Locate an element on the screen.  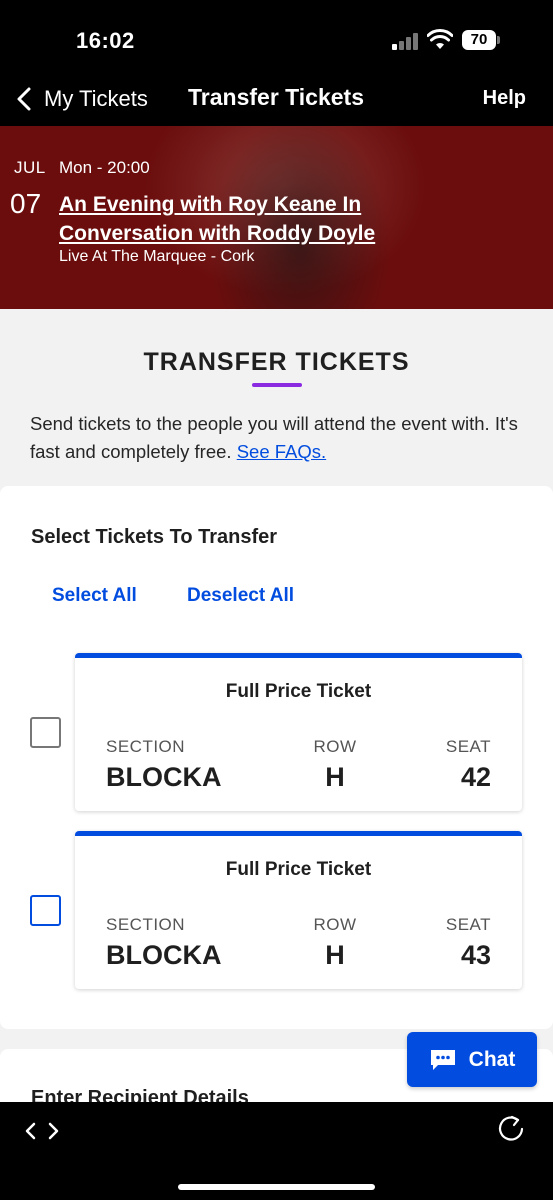
cellular-signal-icon is located at coordinates (406, 41).